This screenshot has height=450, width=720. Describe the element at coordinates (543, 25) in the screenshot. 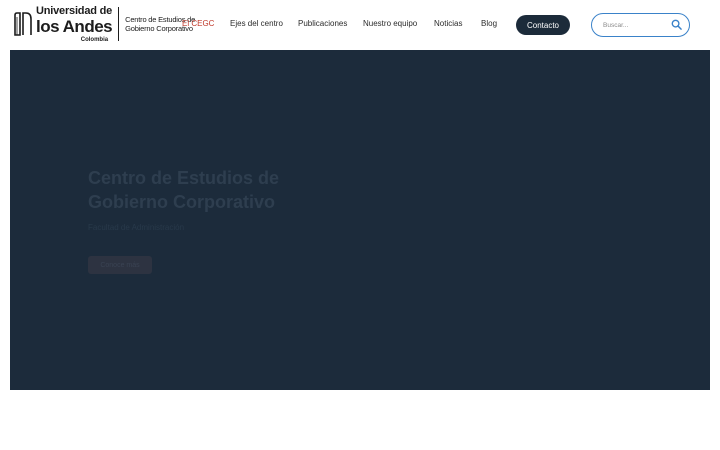

I see `contact-button: Contacto` at that location.